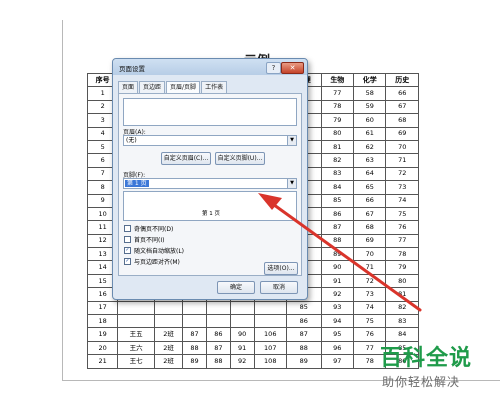 This screenshot has height=402, width=500. What do you see at coordinates (345, 256) in the screenshot?
I see `arrow-shaft` at bounding box center [345, 256].